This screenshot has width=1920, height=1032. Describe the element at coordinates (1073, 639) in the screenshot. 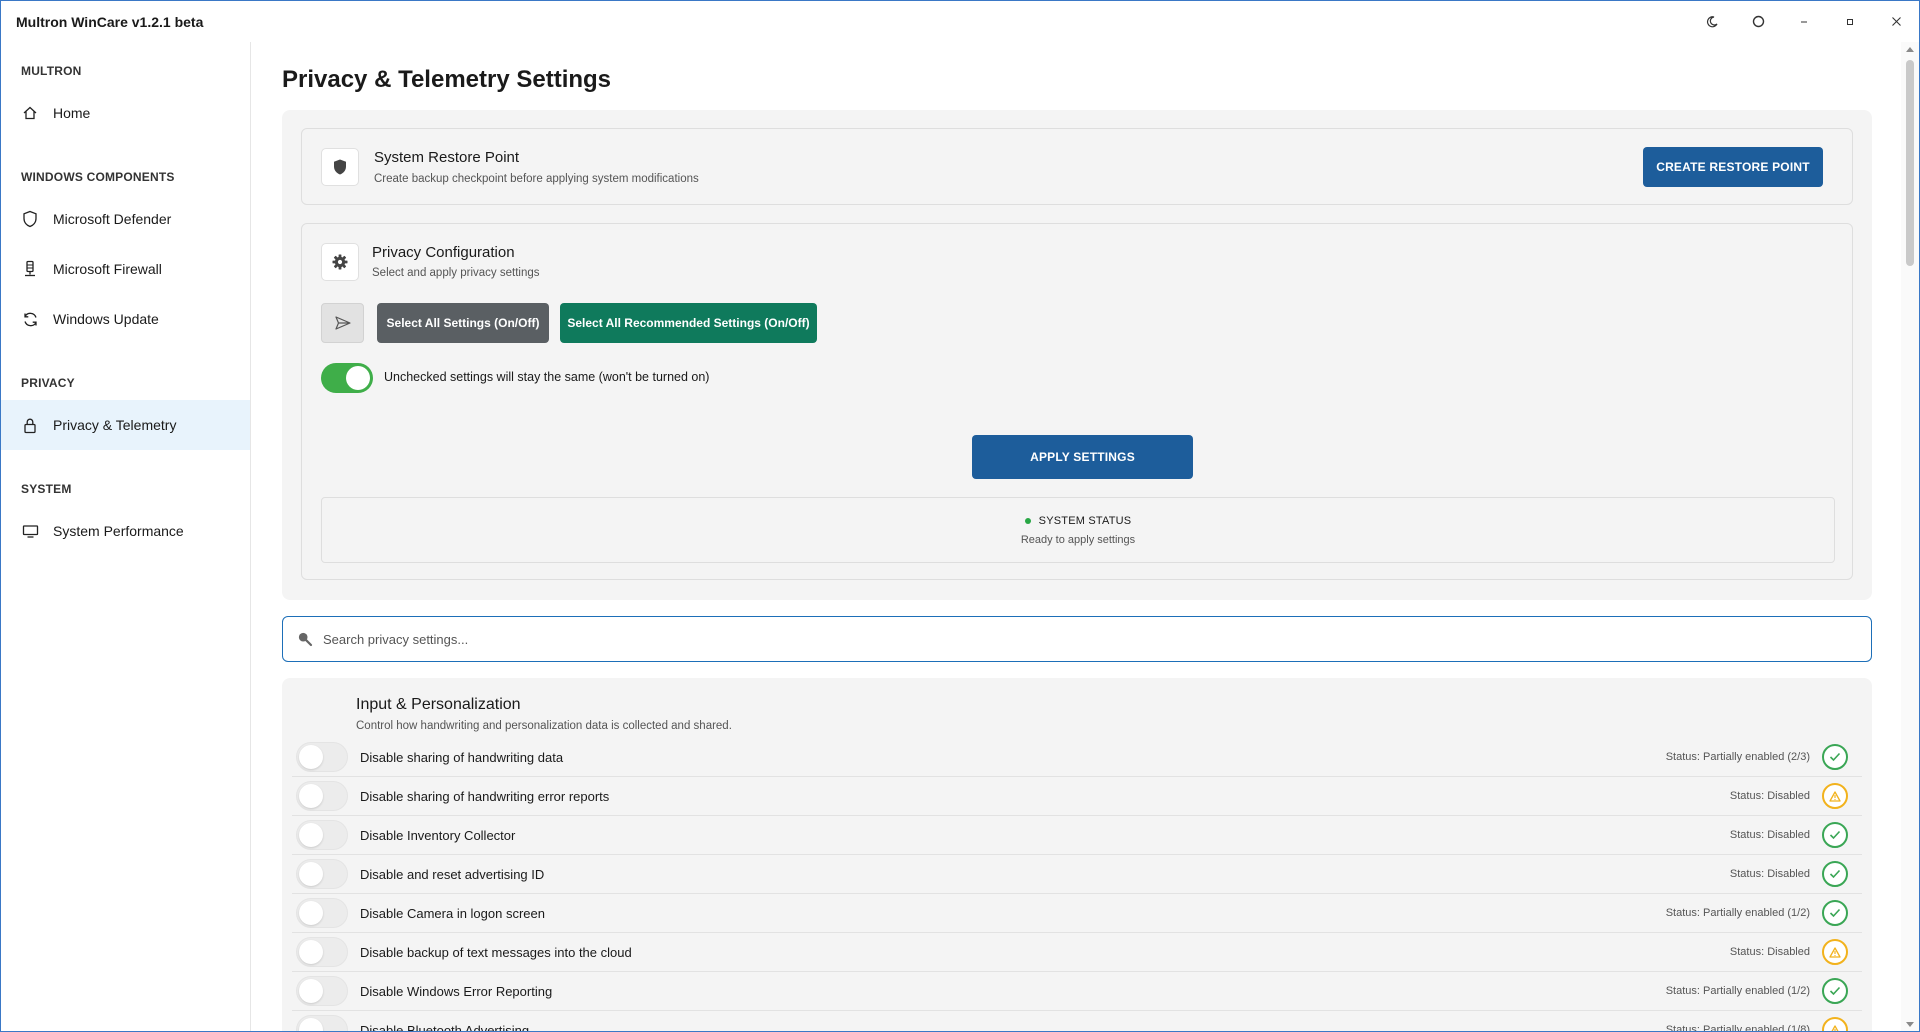

I see `search-input` at that location.